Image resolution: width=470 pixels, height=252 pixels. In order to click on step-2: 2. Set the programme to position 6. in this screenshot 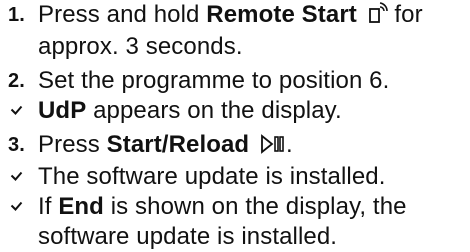, I will do `click(238, 81)`.